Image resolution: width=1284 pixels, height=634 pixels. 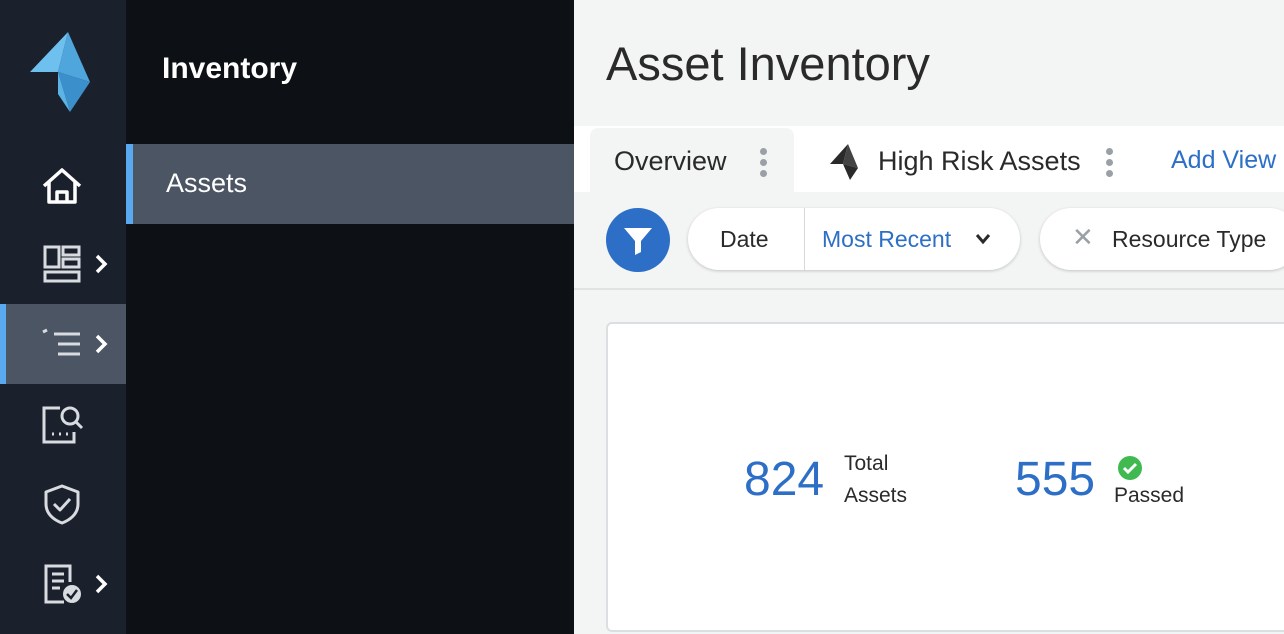 I want to click on date-filter-label: Date, so click(x=744, y=239).